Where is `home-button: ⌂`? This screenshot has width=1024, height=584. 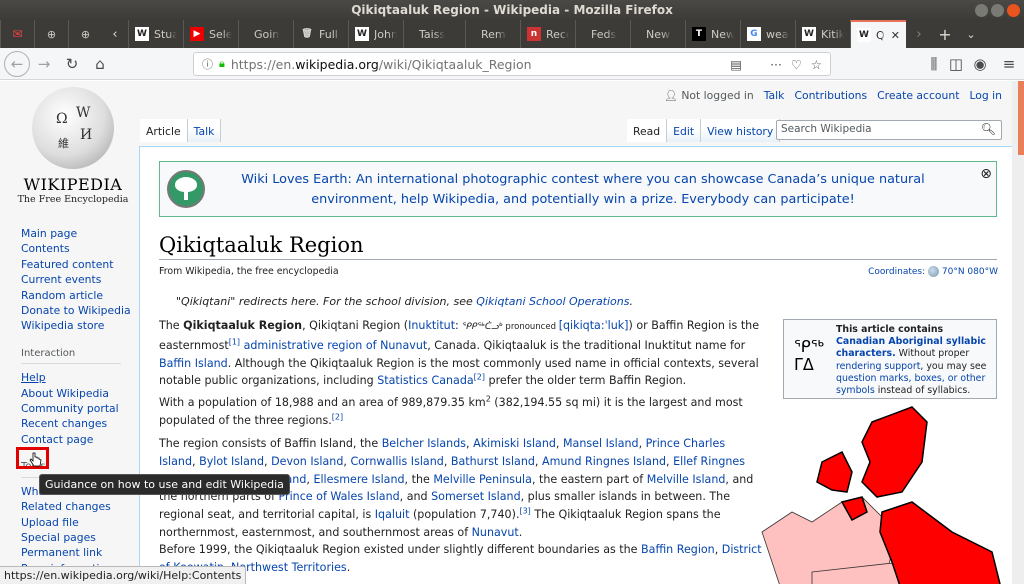
home-button: ⌂ is located at coordinates (100, 64).